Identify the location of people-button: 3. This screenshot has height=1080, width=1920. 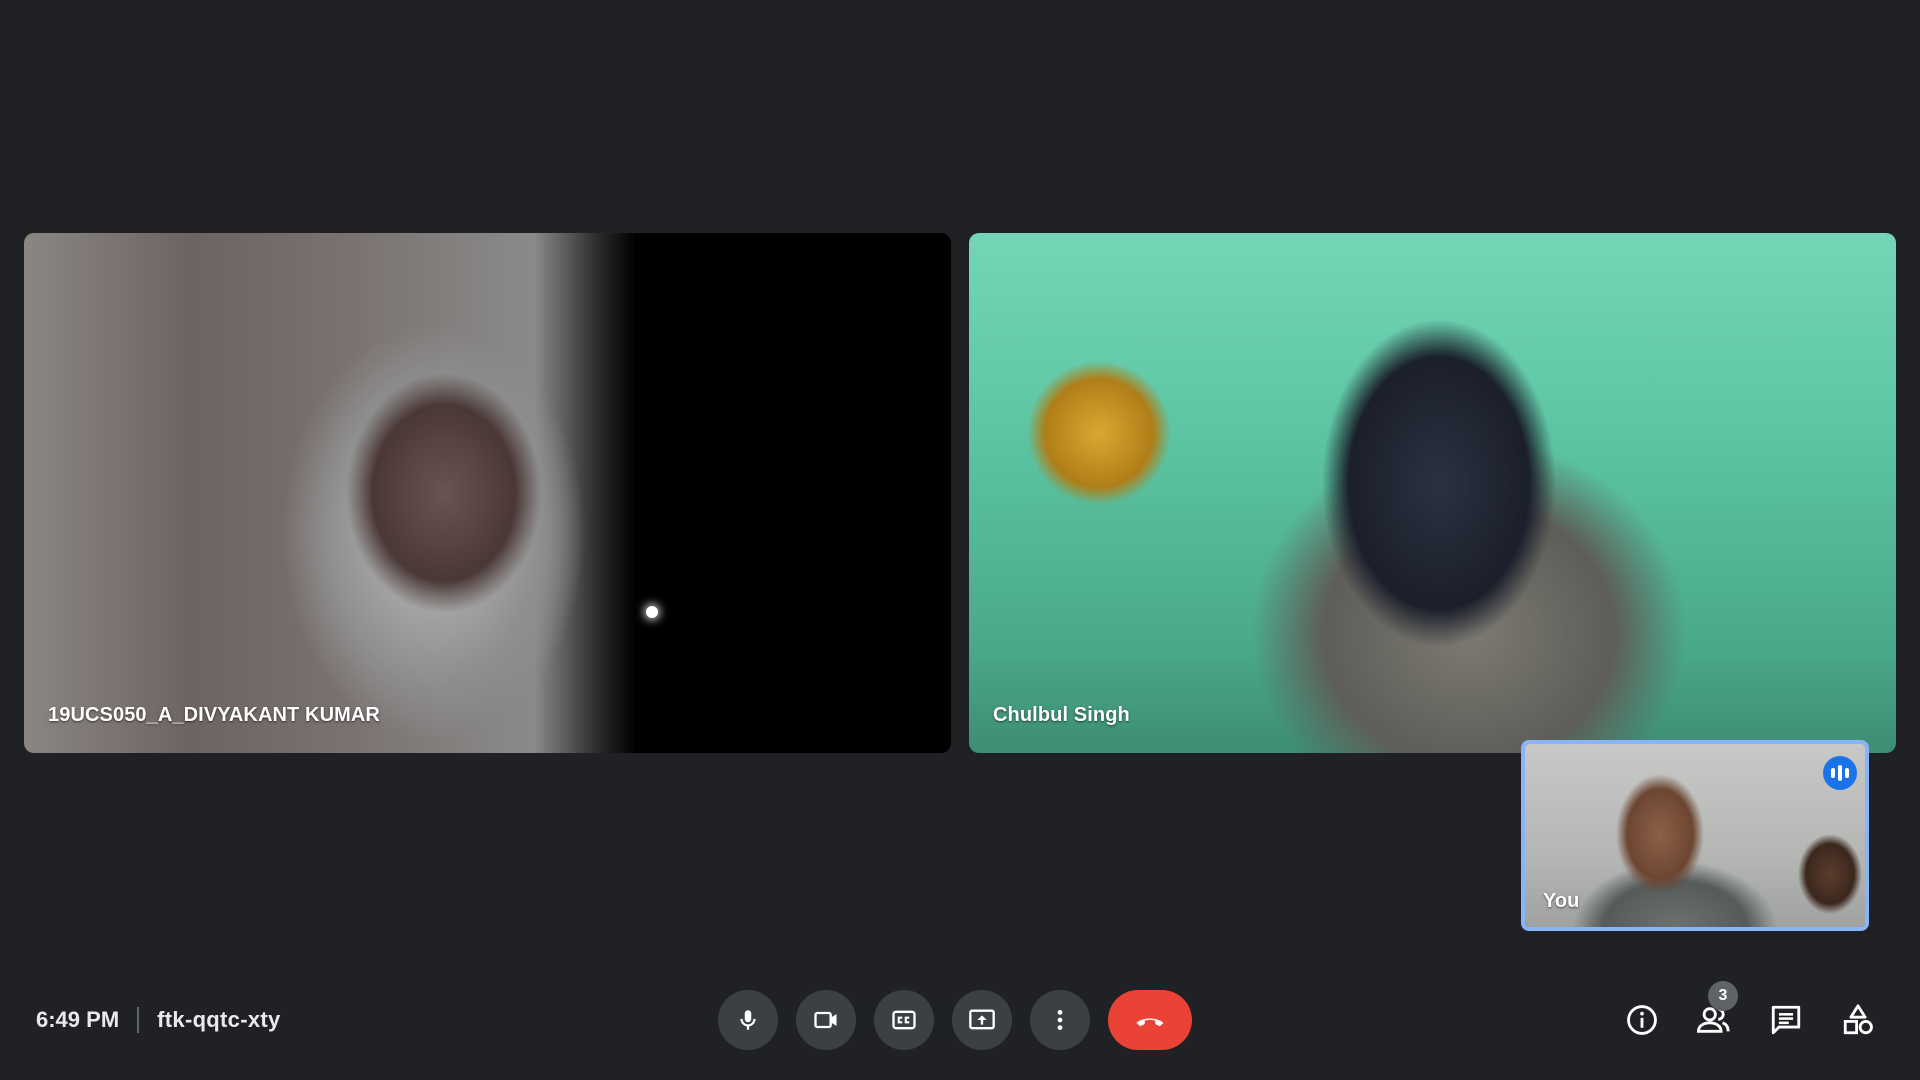
(1714, 1015).